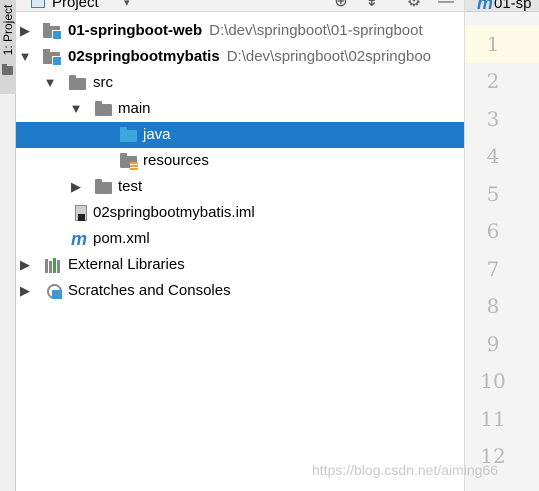 This screenshot has width=539, height=491. Describe the element at coordinates (493, 344) in the screenshot. I see `line-number: 9` at that location.